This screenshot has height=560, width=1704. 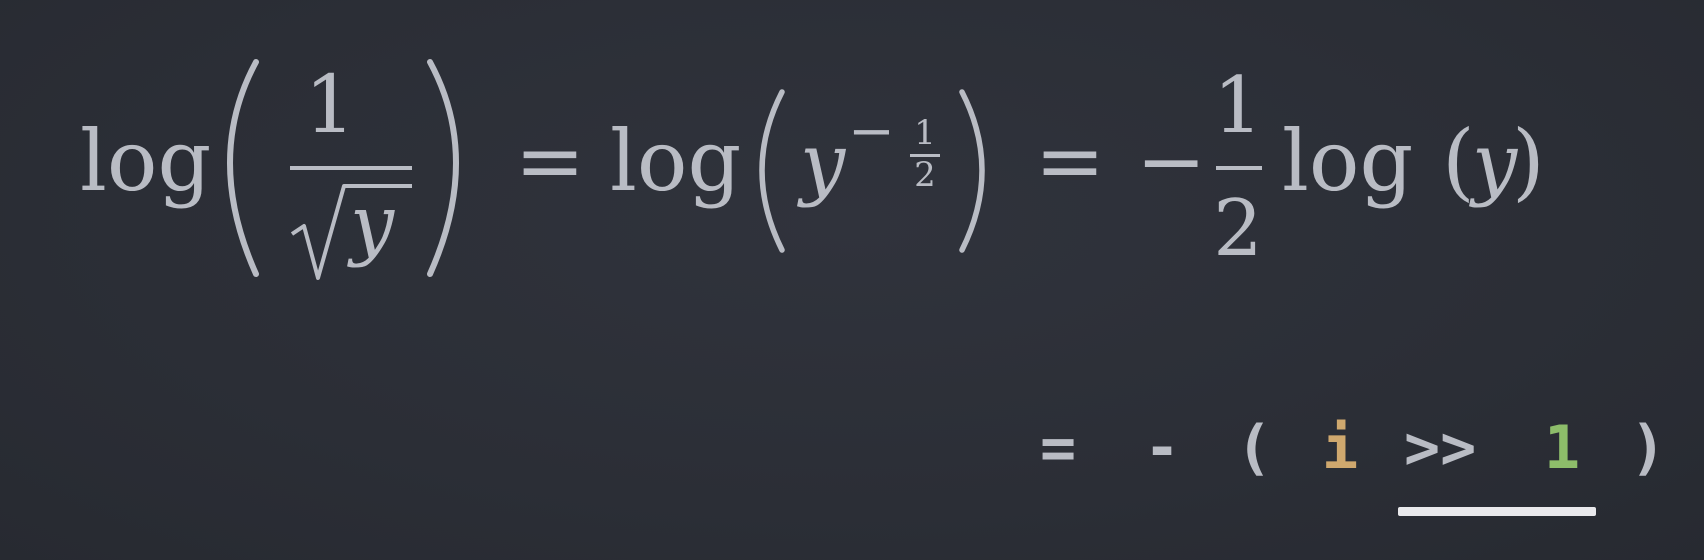 What do you see at coordinates (351, 168) in the screenshot?
I see `lhs-fraction-bar` at bounding box center [351, 168].